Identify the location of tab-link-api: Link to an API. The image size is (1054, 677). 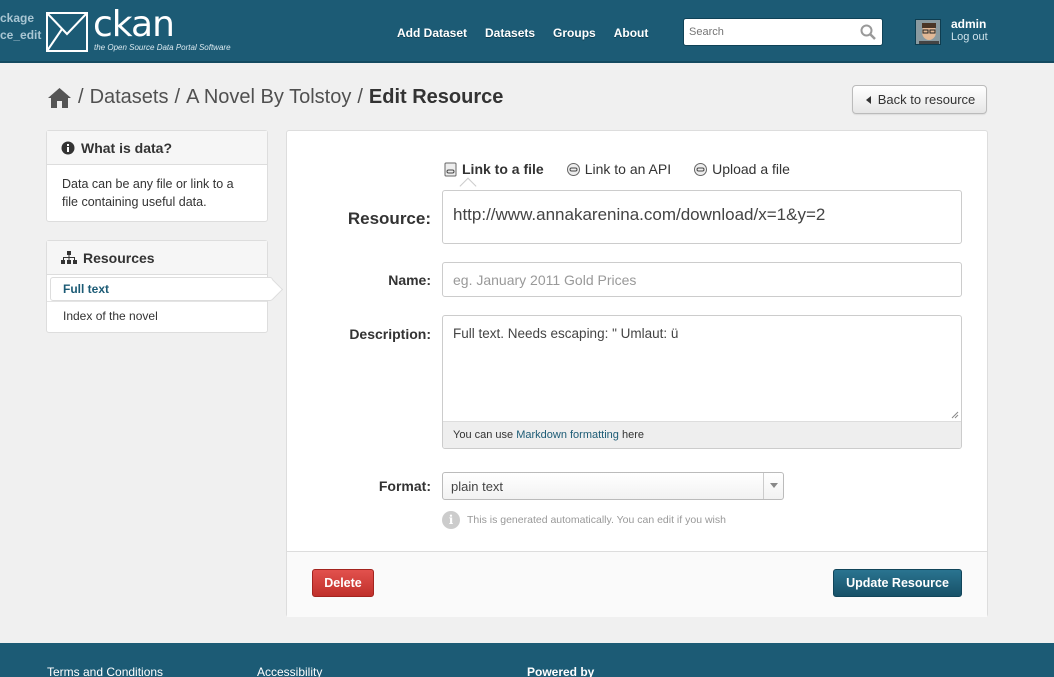
(618, 169).